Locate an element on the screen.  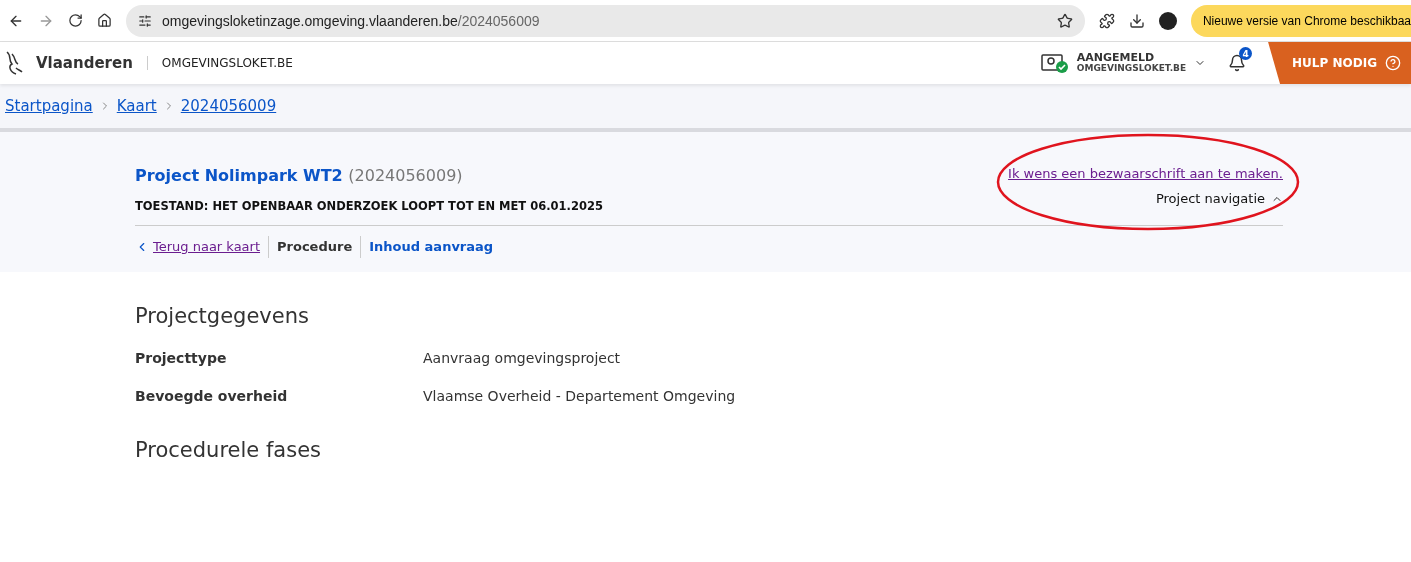
account-site: OMGEVINGSLOKET.BE is located at coordinates (1131, 68).